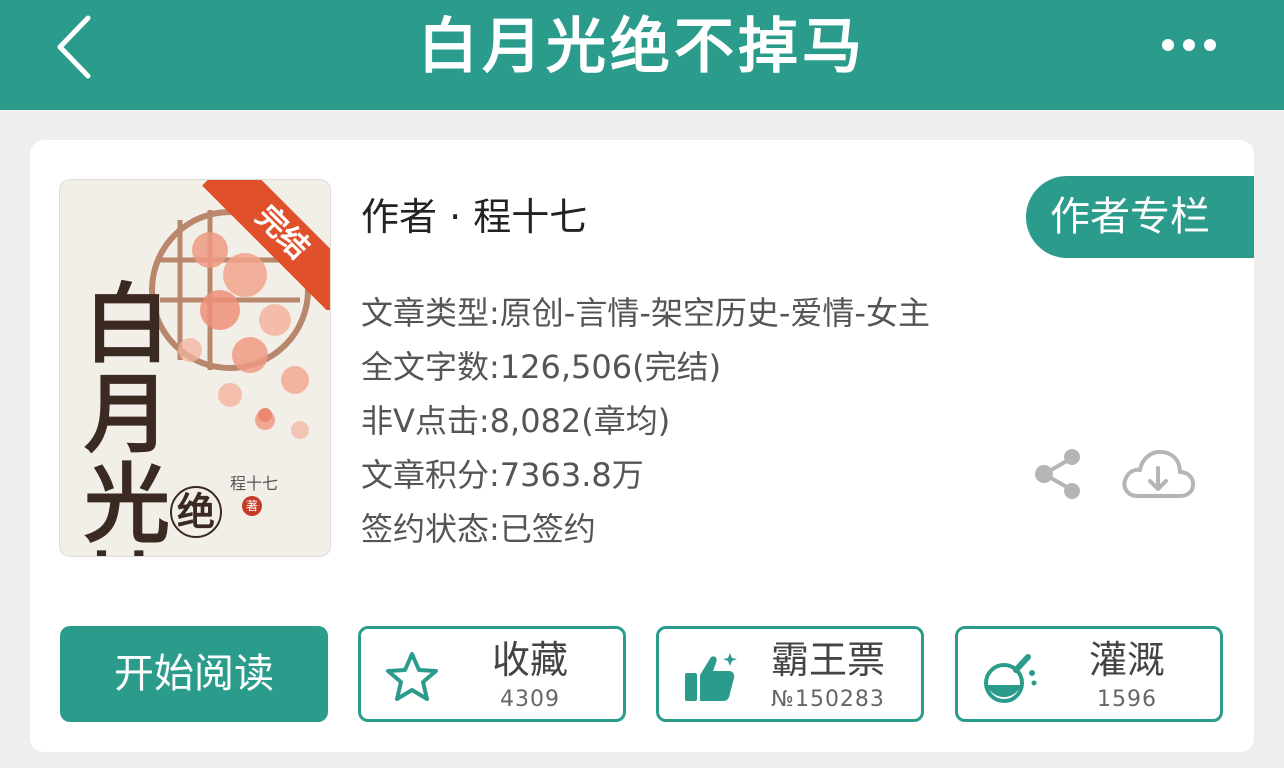  I want to click on star-icon, so click(412, 676).